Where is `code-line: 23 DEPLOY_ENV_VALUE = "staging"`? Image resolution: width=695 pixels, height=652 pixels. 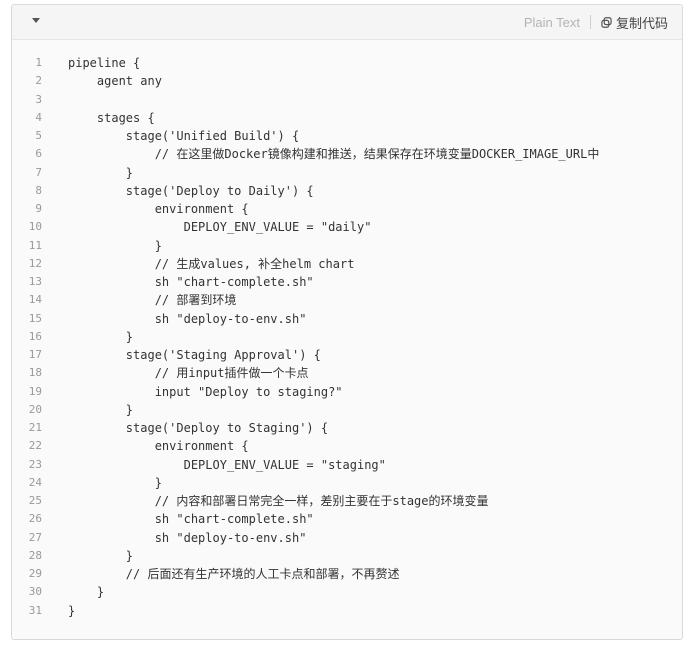 code-line: 23 DEPLOY_ENV_VALUE = "staging" is located at coordinates (347, 465).